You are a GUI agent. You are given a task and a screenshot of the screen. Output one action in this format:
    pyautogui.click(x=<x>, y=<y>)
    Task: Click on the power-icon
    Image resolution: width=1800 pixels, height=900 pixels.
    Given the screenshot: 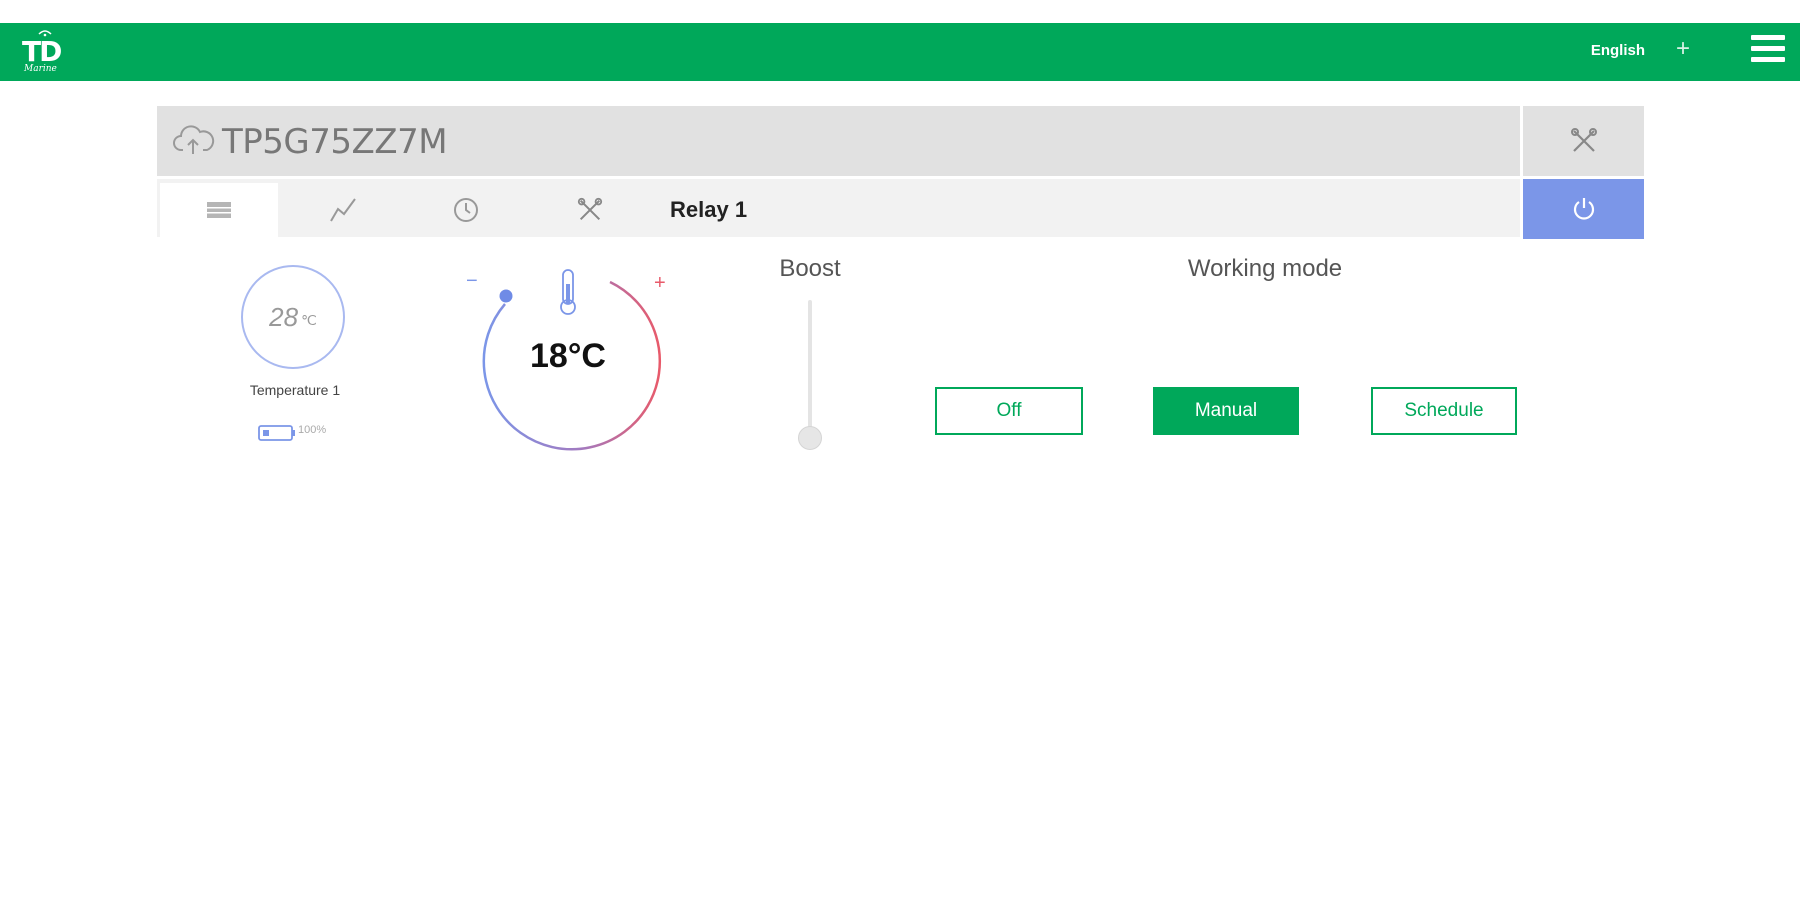 What is the action you would take?
    pyautogui.click(x=1583, y=209)
    